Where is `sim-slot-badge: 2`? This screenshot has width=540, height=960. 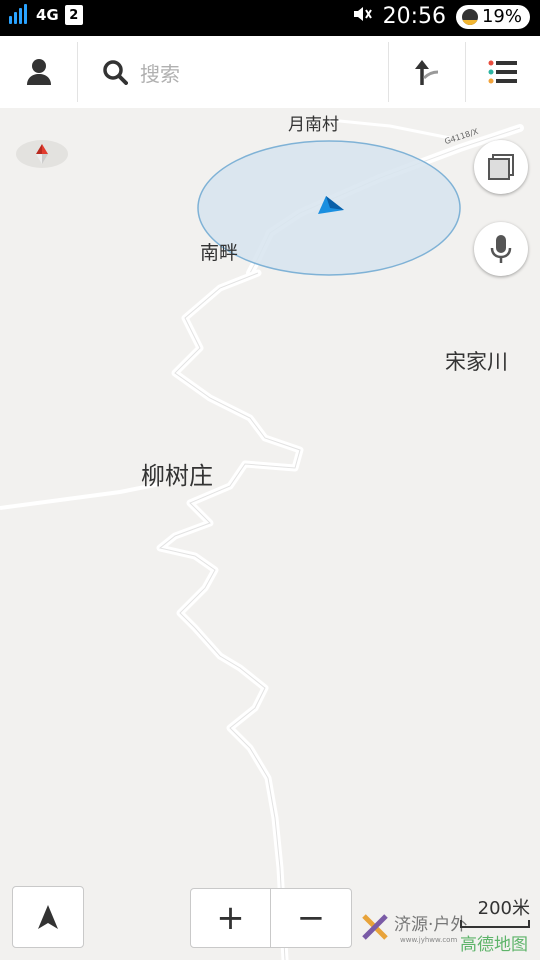
sim-slot-badge: 2 is located at coordinates (73, 15).